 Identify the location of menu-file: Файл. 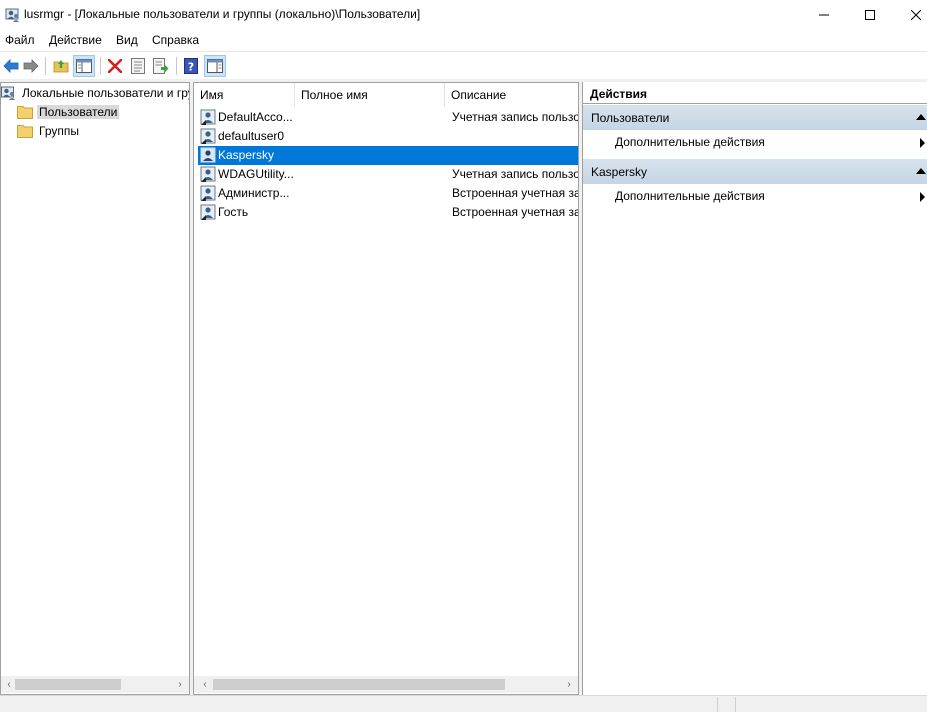
(20, 40).